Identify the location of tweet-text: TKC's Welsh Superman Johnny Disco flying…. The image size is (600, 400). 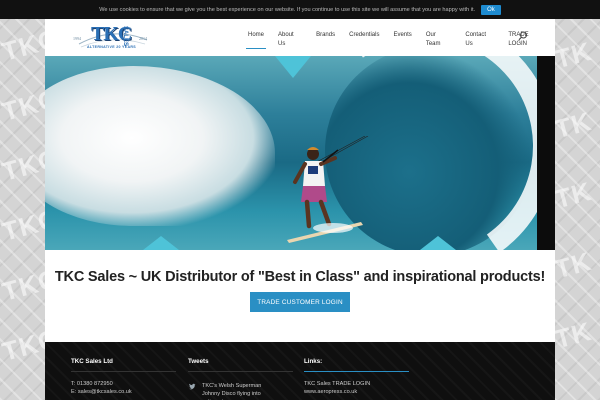
(232, 391).